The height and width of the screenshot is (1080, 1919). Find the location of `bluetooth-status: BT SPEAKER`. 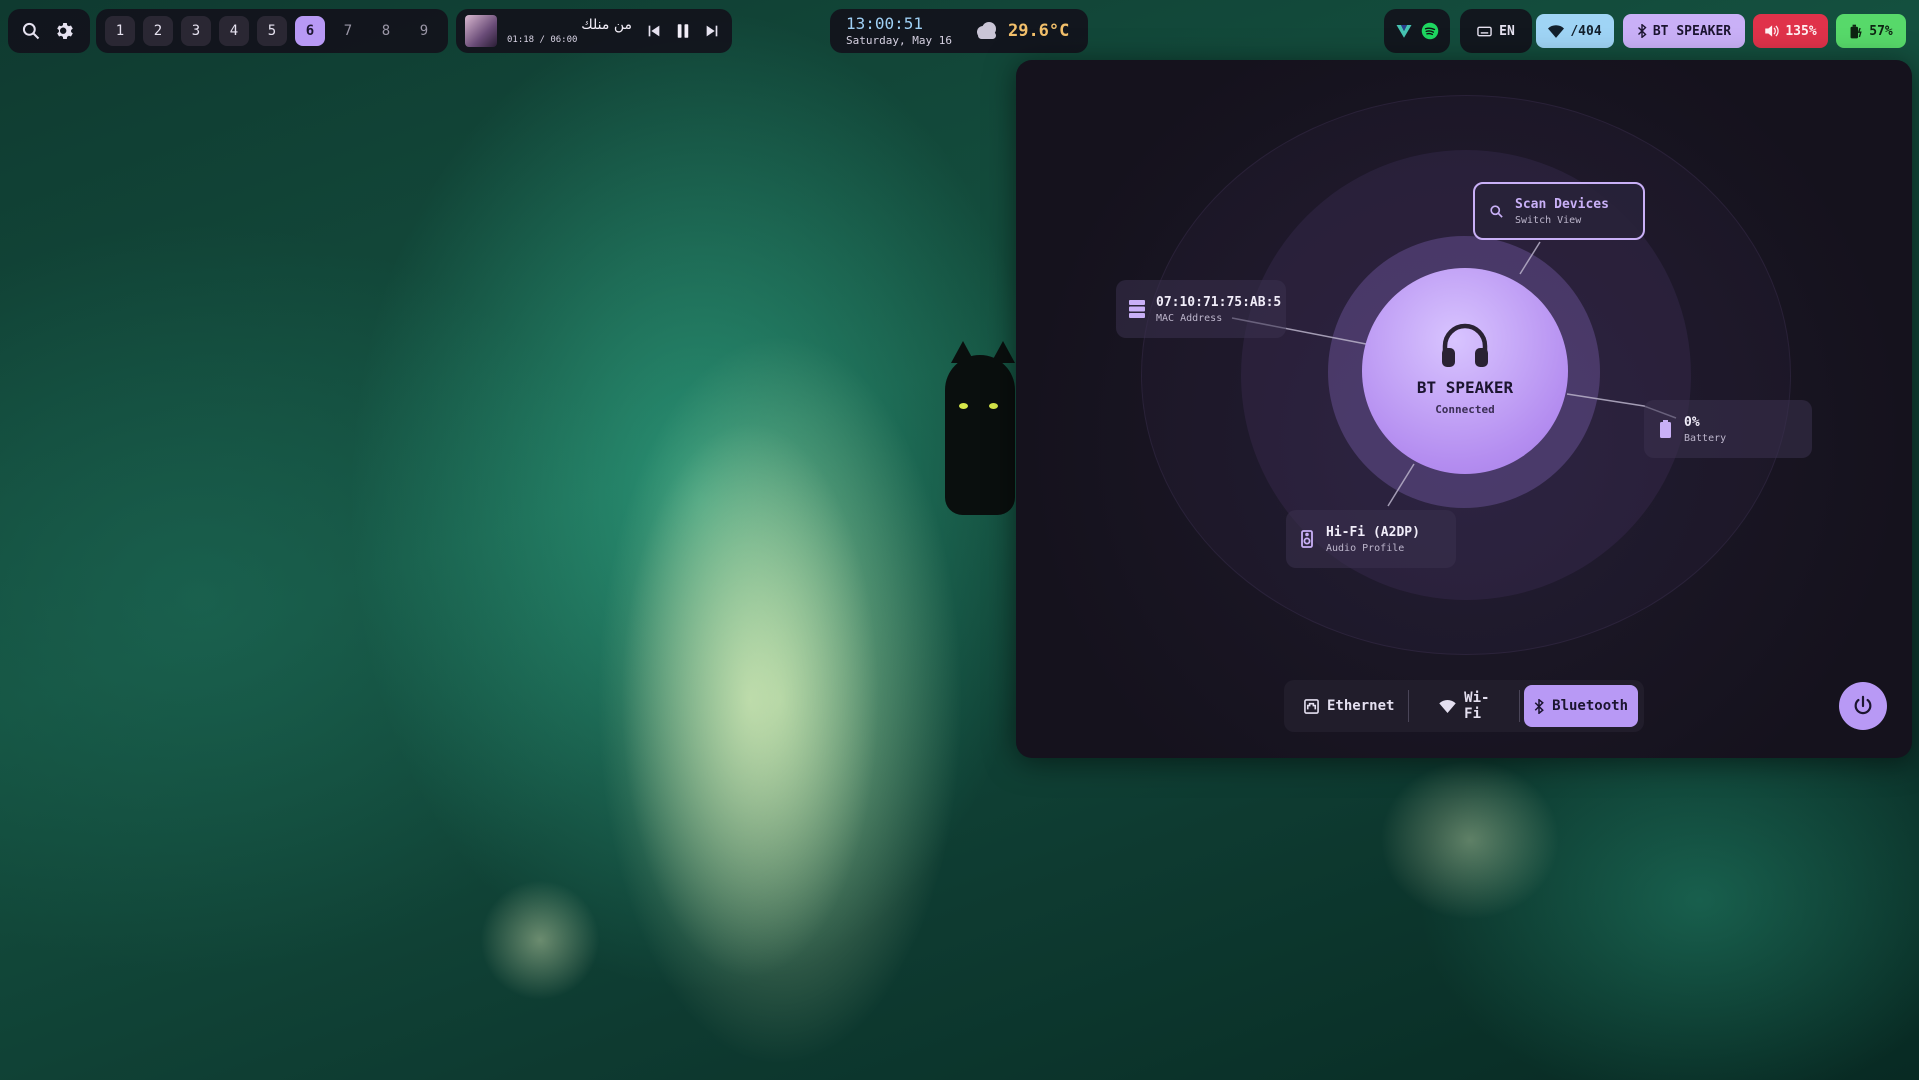

bluetooth-status: BT SPEAKER is located at coordinates (1684, 31).